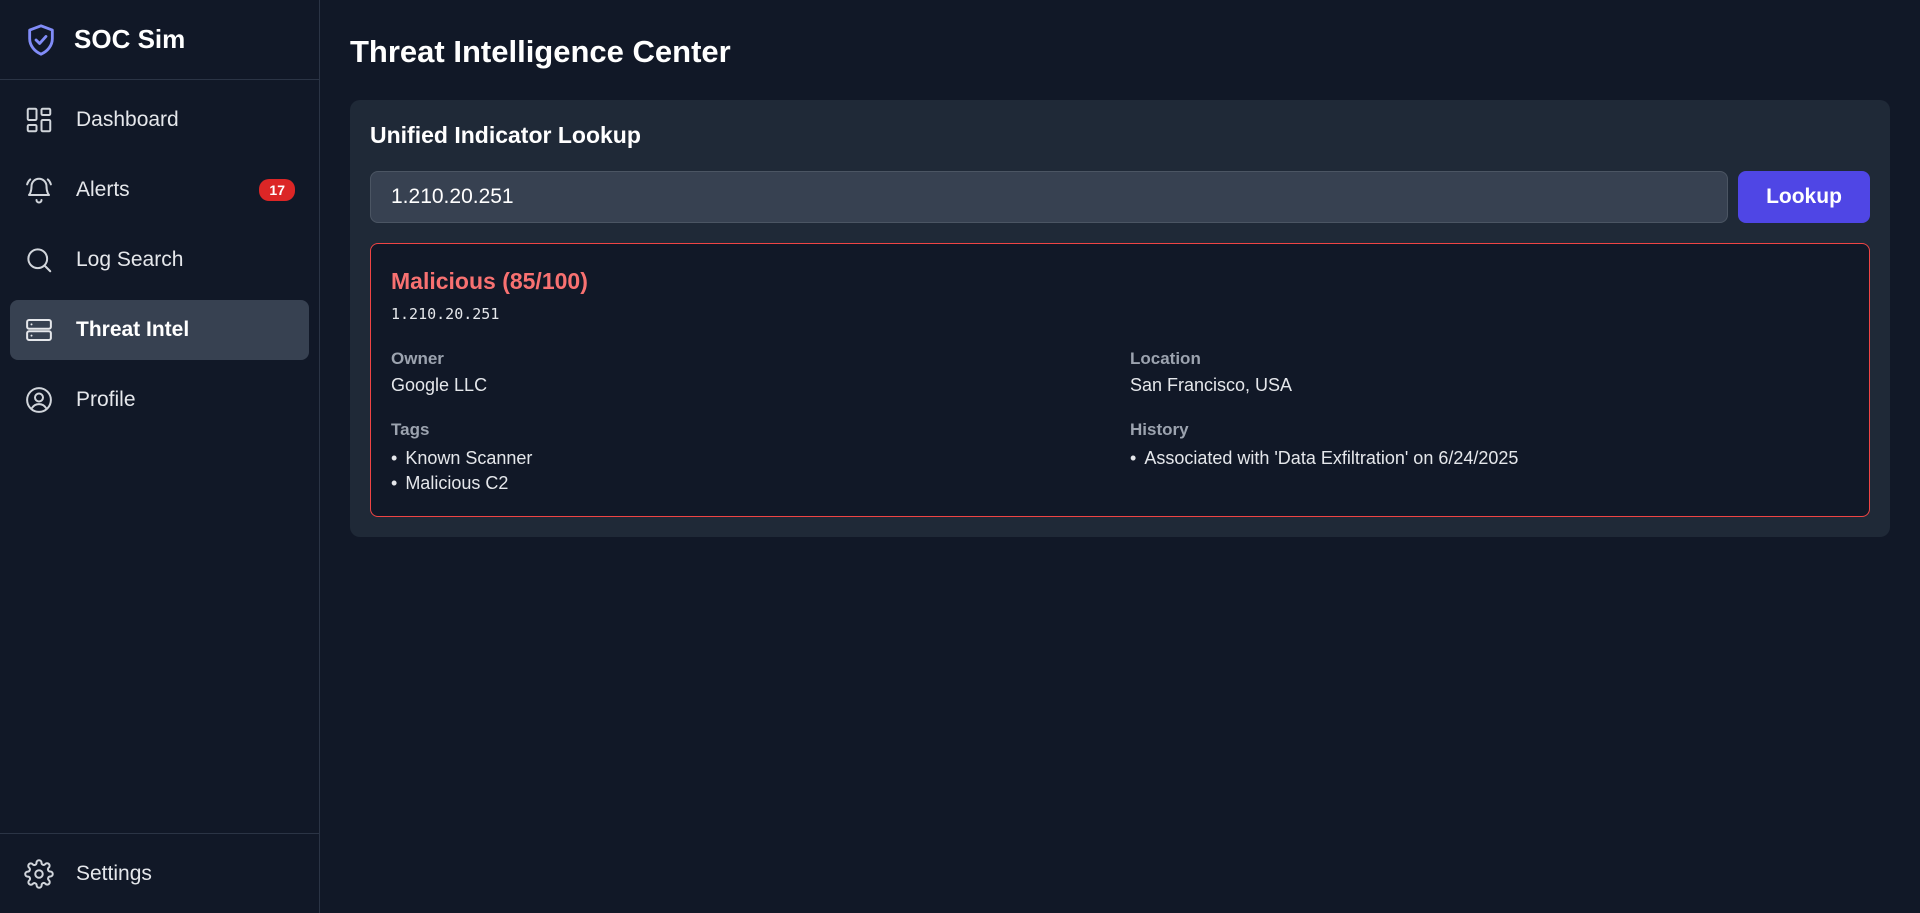 The image size is (1920, 913). Describe the element at coordinates (39, 873) in the screenshot. I see `gear-icon` at that location.